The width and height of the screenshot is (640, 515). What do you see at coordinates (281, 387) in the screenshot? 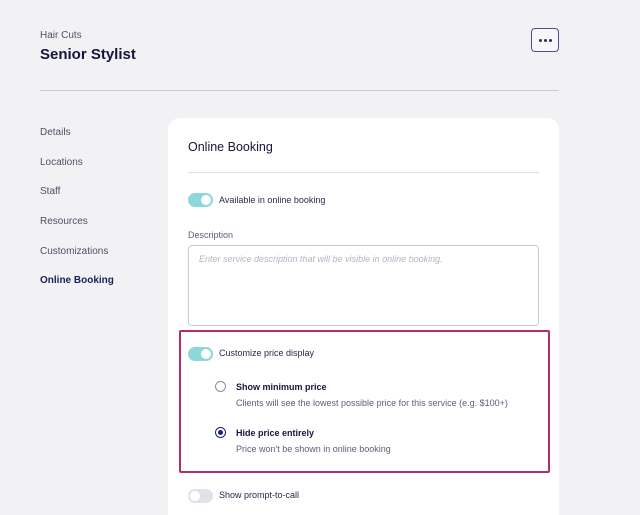
I see `show-minimum-price-title: Show minimum price` at bounding box center [281, 387].